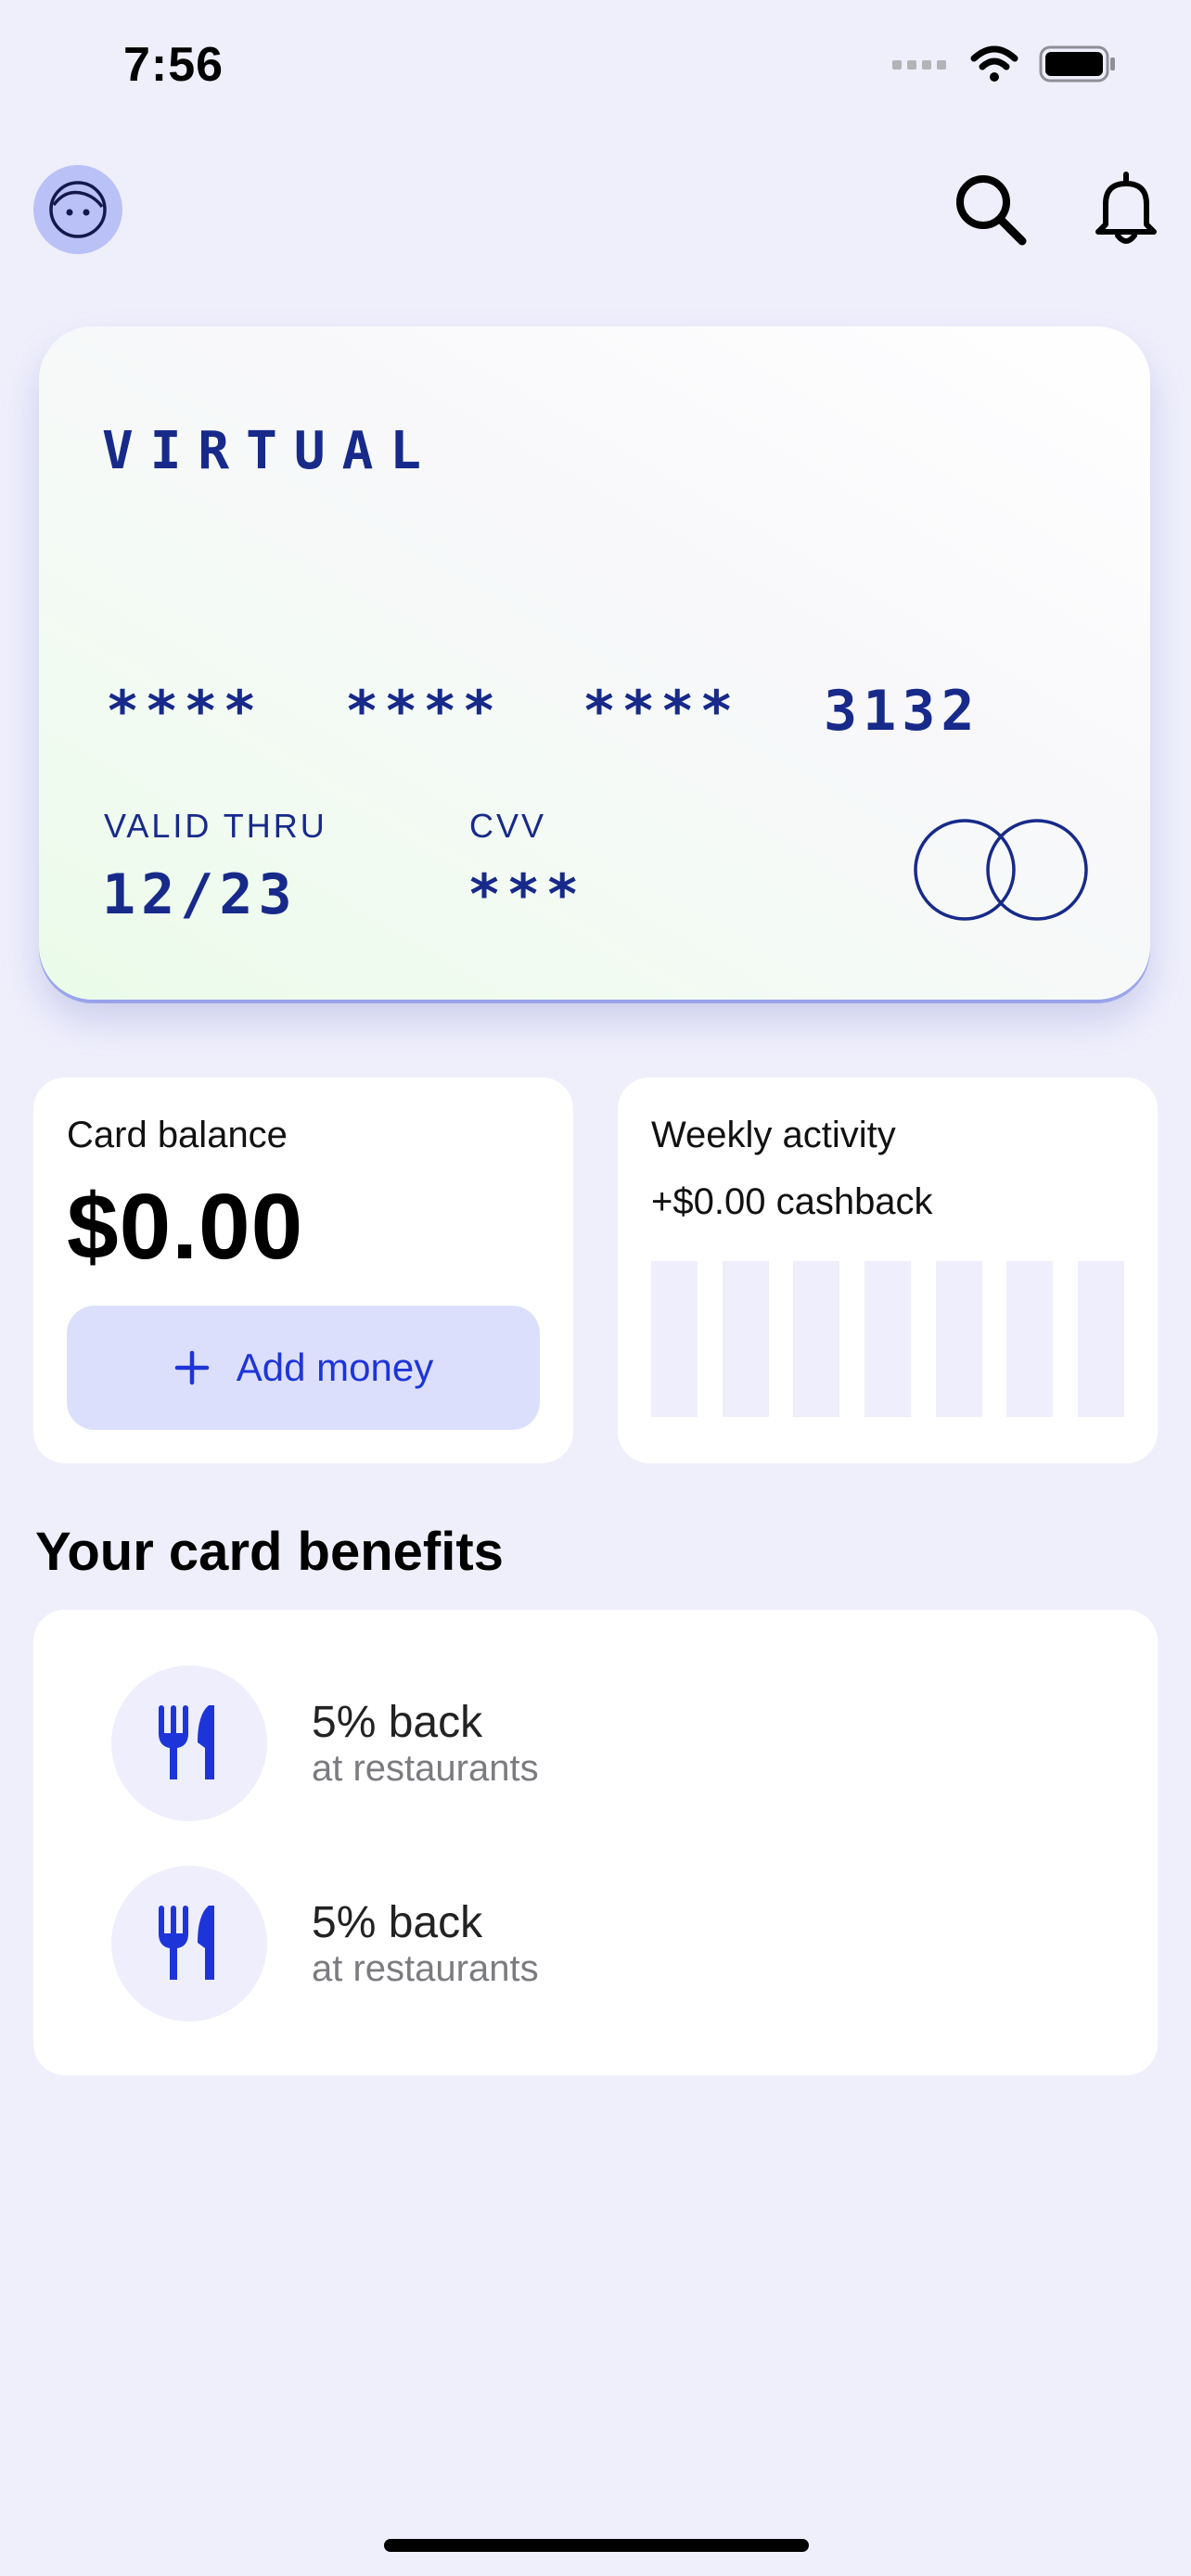 Image resolution: width=1191 pixels, height=2576 pixels. I want to click on weekly-activity-label: Weekly activity, so click(773, 1135).